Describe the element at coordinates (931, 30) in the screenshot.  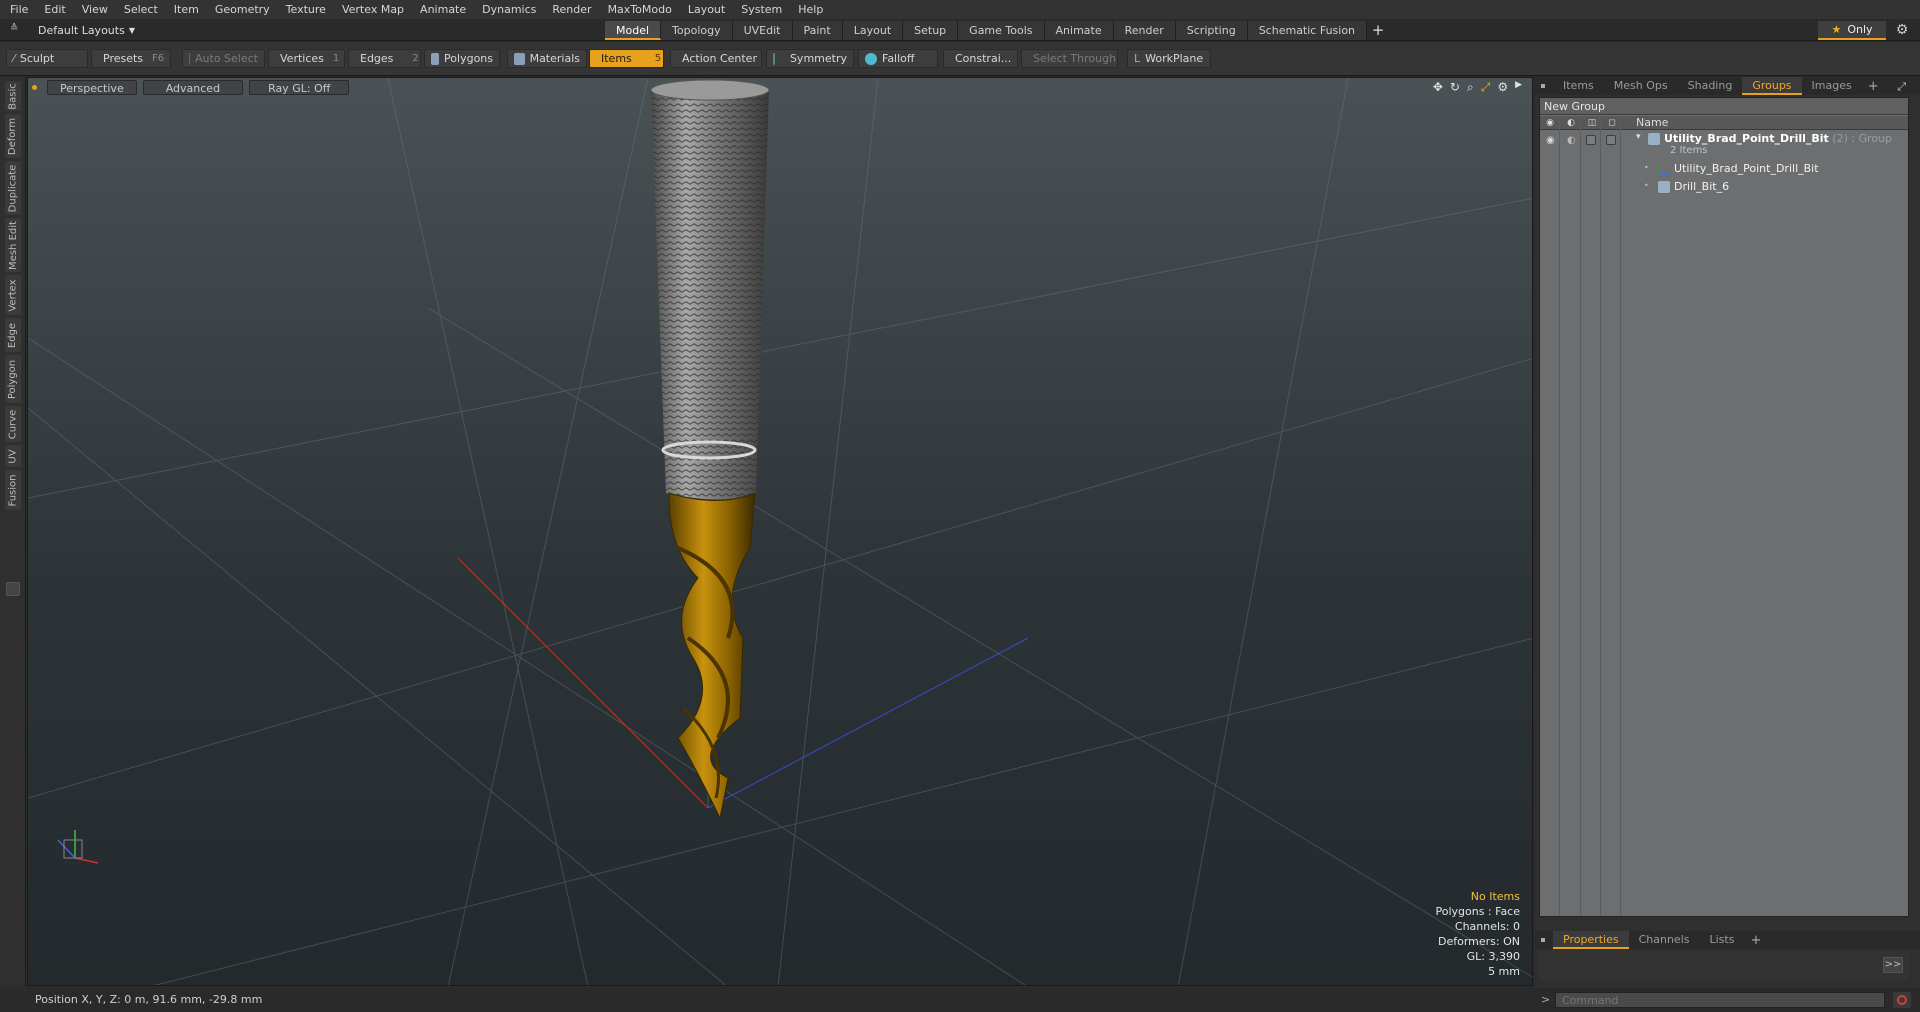
I see `tab-setup: Setup` at that location.